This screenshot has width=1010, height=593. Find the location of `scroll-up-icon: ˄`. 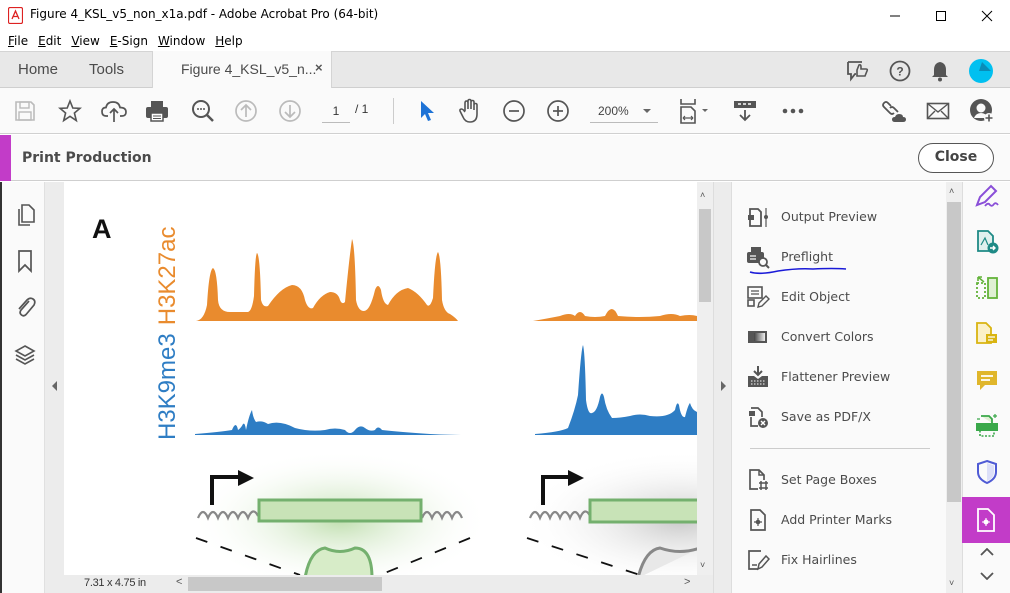

scroll-up-icon: ˄ is located at coordinates (702, 195).